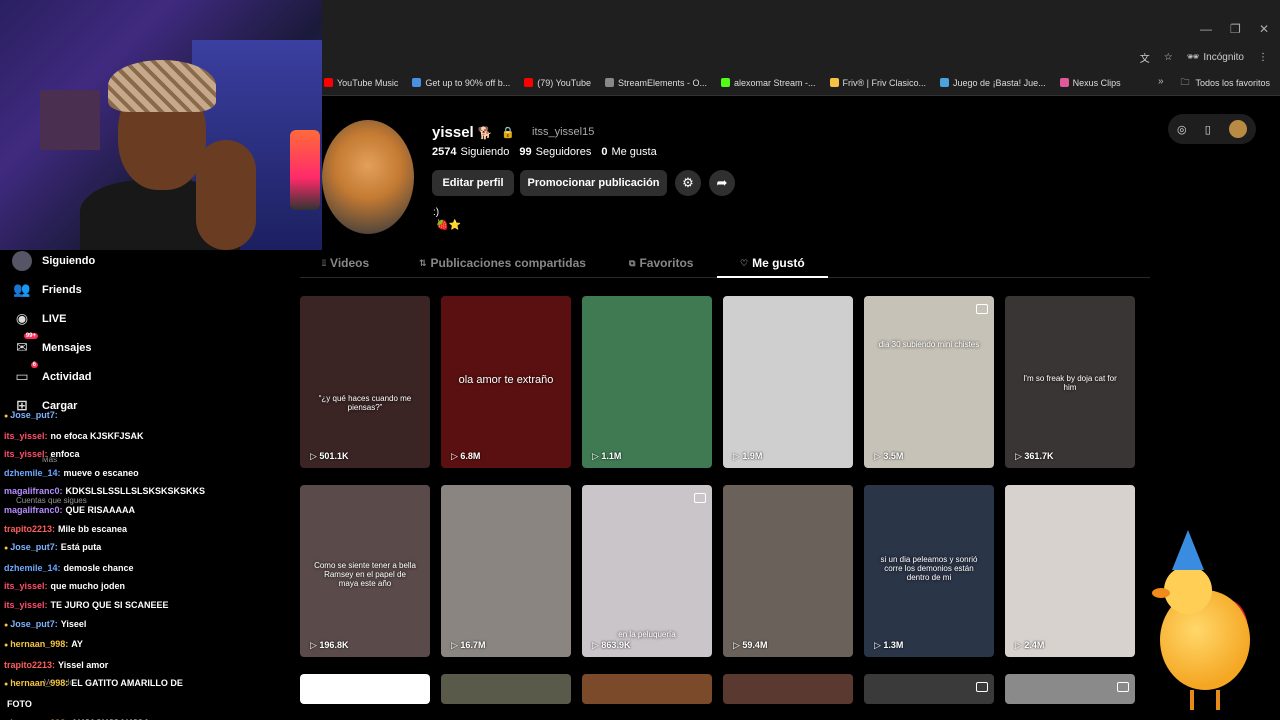 This screenshot has width=1280, height=720. What do you see at coordinates (1263, 57) in the screenshot?
I see `browser-menu-icon: ⋮` at bounding box center [1263, 57].